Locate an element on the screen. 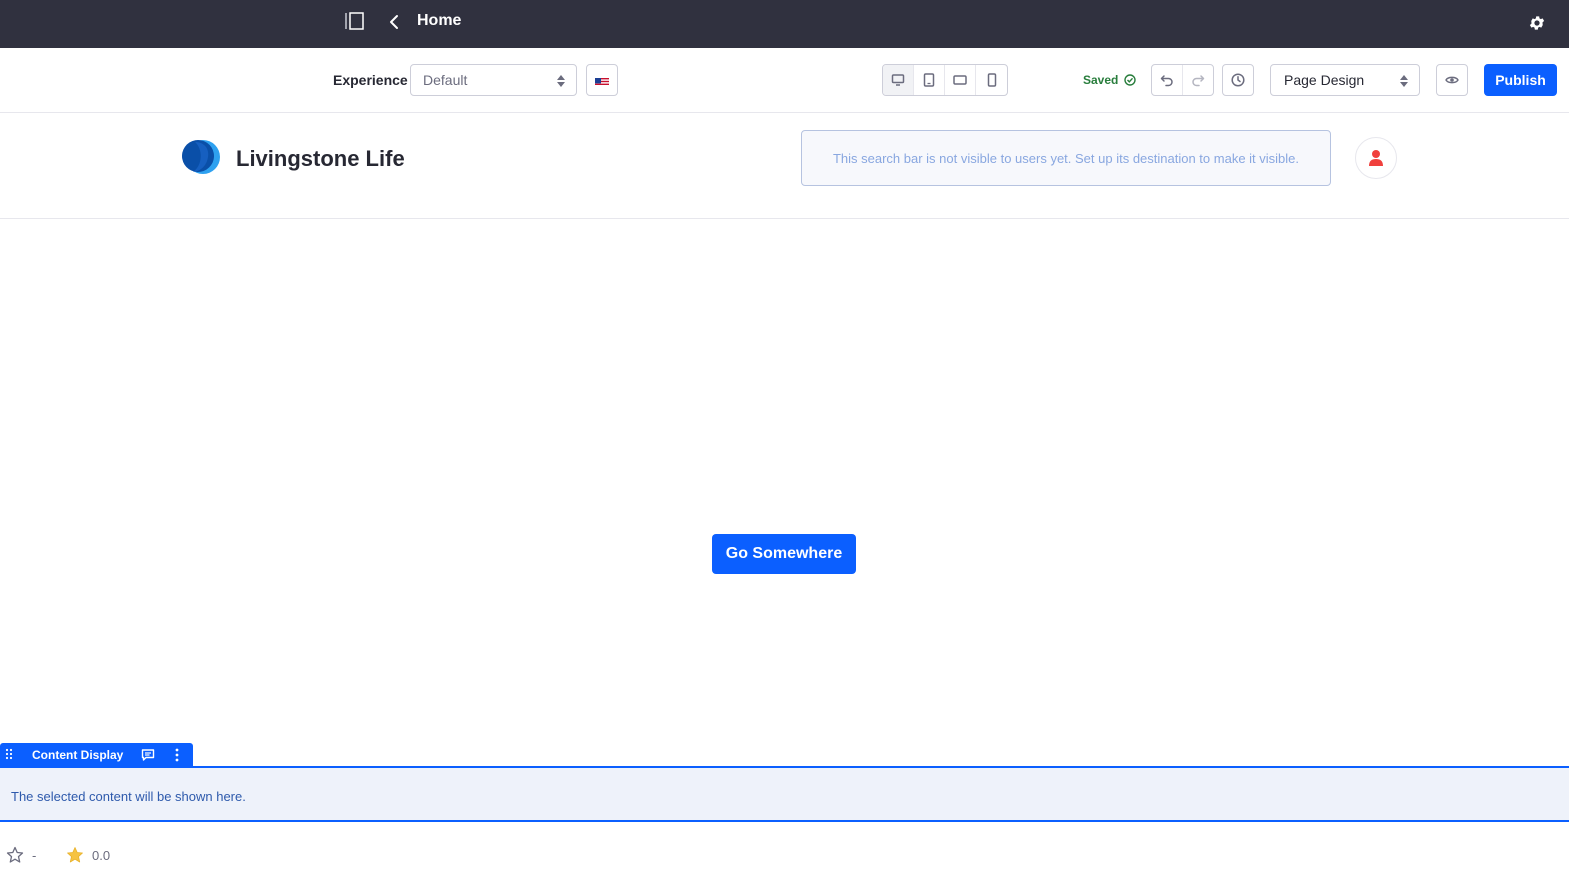 This screenshot has height=882, width=1569. star-filled-icon is located at coordinates (75, 855).